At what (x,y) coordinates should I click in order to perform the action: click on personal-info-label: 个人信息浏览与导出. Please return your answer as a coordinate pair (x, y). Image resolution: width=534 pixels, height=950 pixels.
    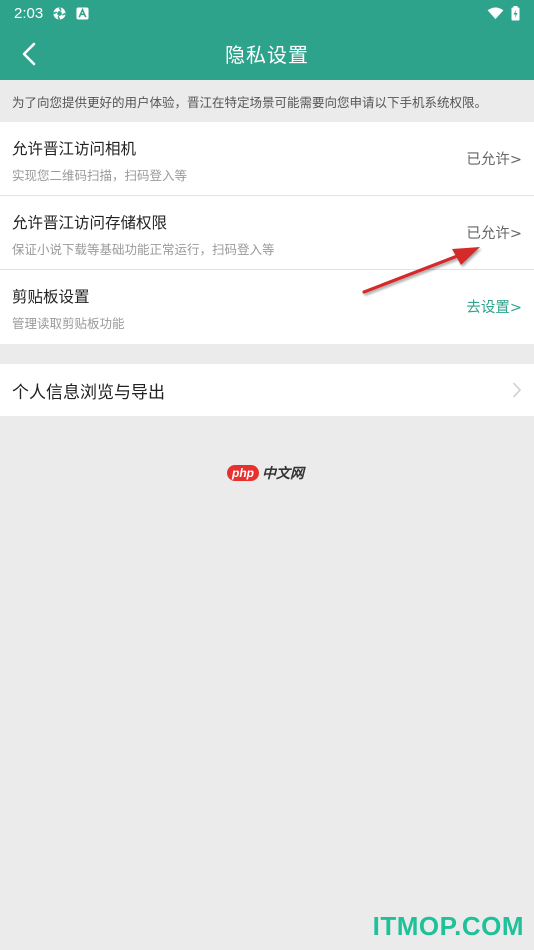
    Looking at the image, I should click on (88, 392).